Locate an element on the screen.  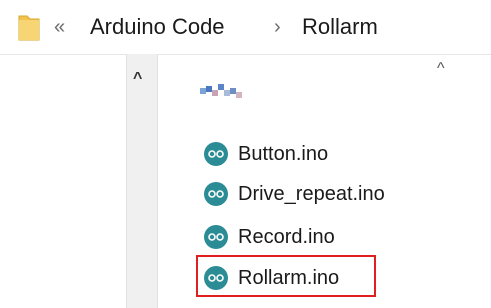
file-name: Record.ino is located at coordinates (286, 237).